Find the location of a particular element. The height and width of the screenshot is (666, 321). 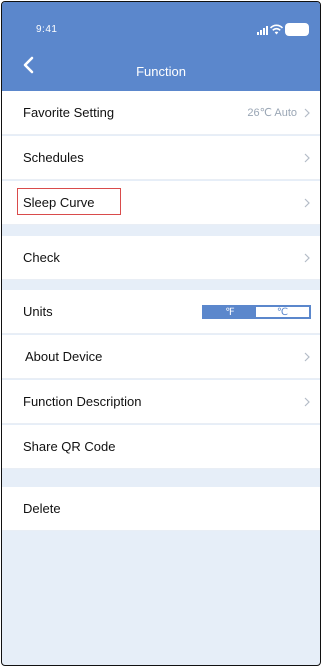

menu-item-label: Favorite Setting is located at coordinates (69, 112).